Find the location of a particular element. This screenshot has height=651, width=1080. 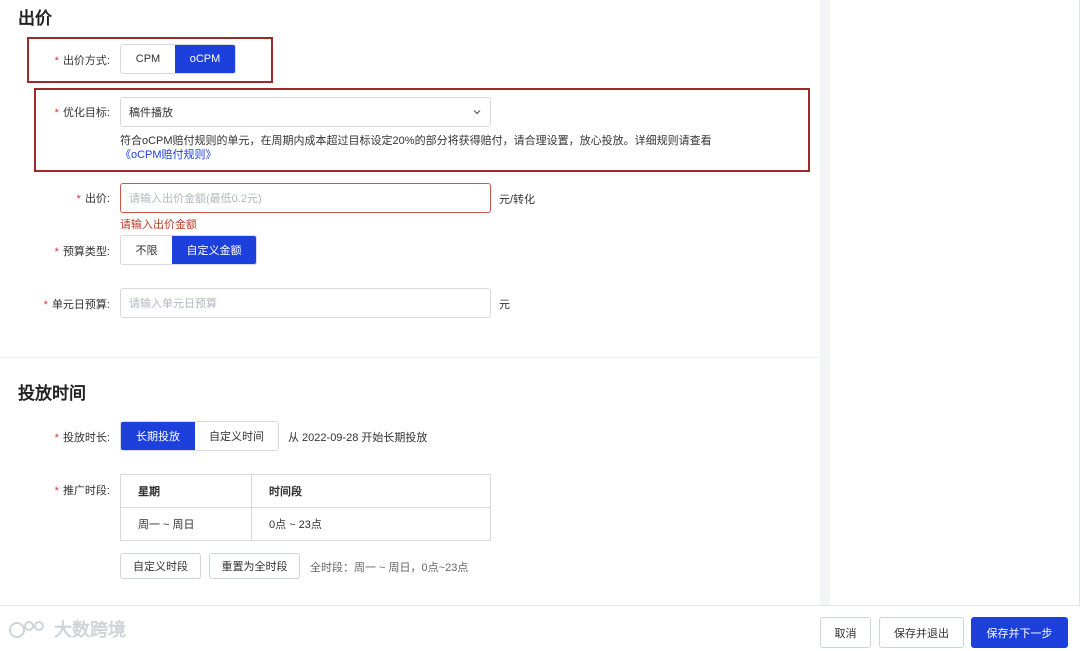

bid-method-option-ocpm: oCPM is located at coordinates (205, 59).